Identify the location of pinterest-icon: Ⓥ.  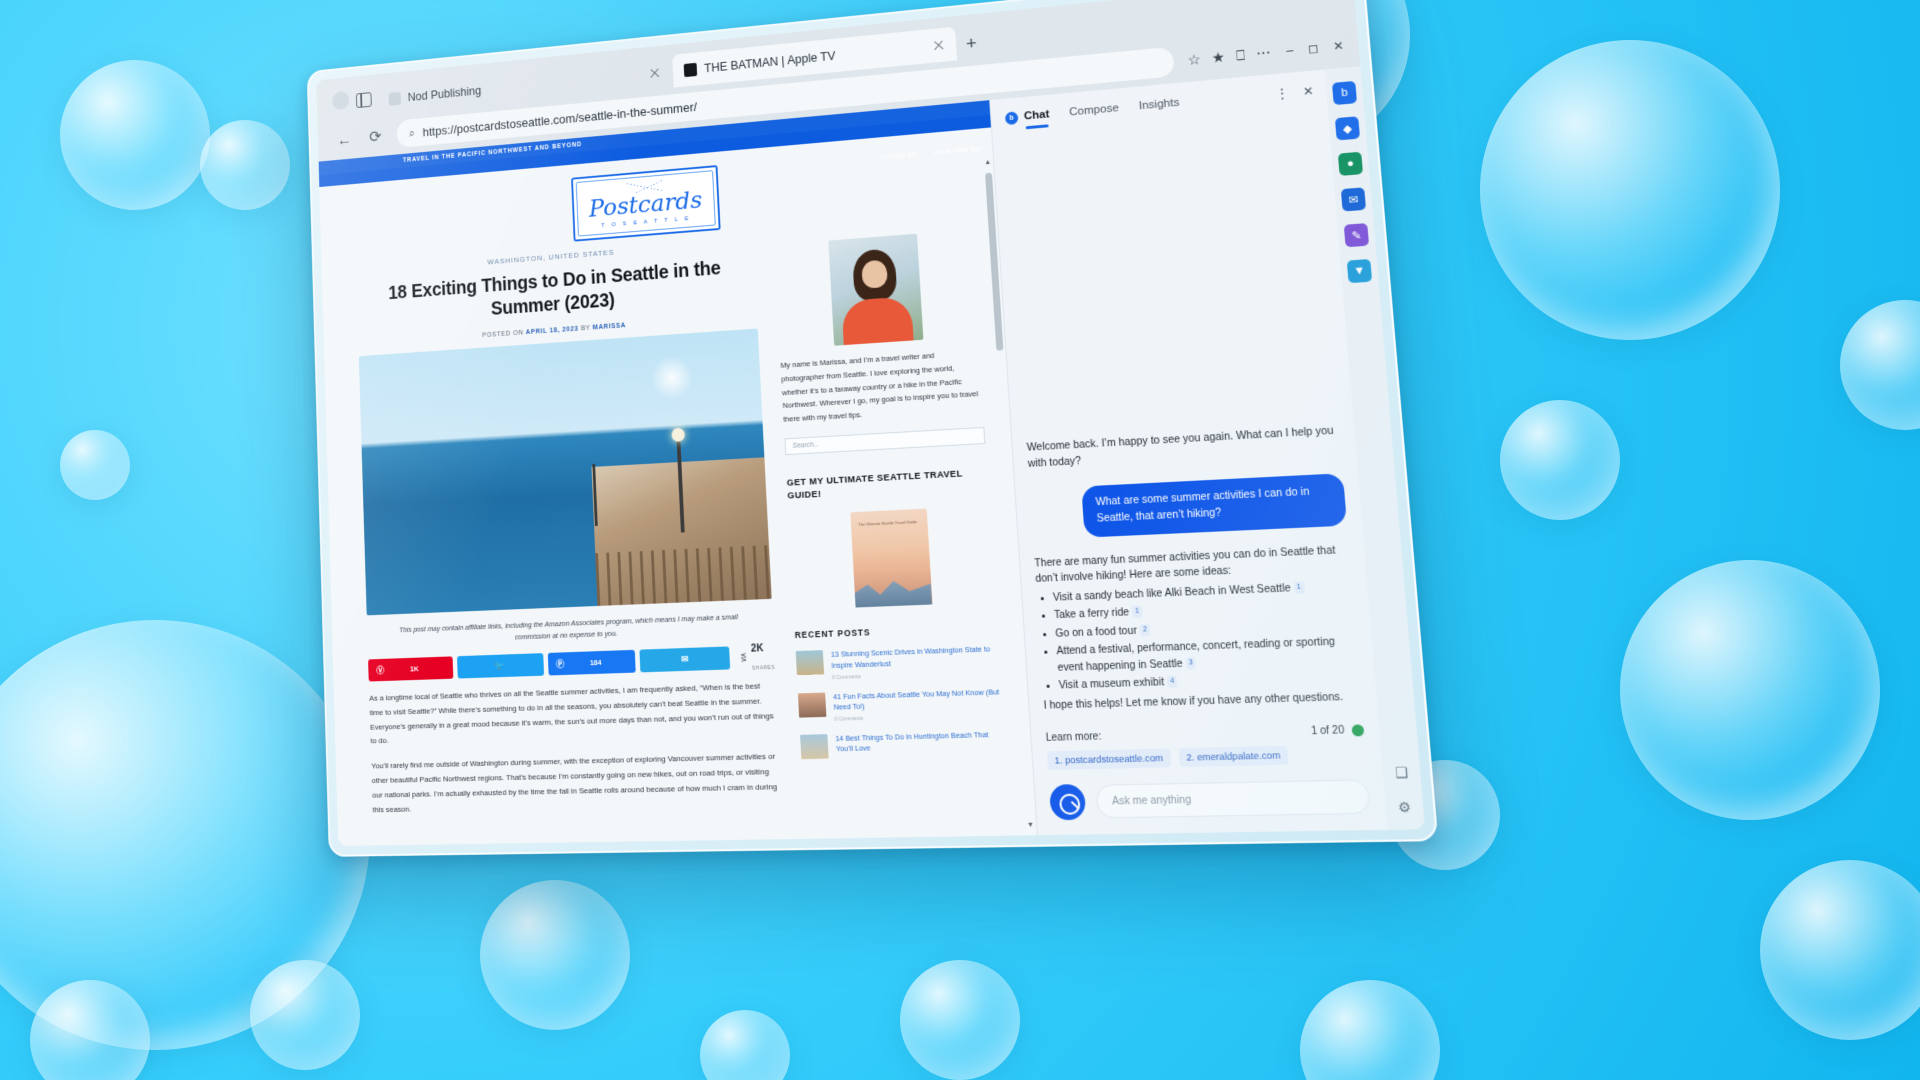
(380, 670).